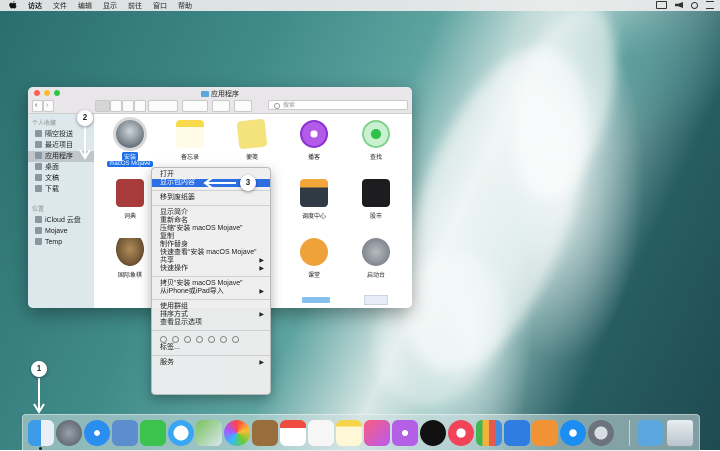 This screenshot has width=720, height=451. Describe the element at coordinates (211, 323) in the screenshot. I see `menu-item-show-view-options: 查看显示选项` at that location.